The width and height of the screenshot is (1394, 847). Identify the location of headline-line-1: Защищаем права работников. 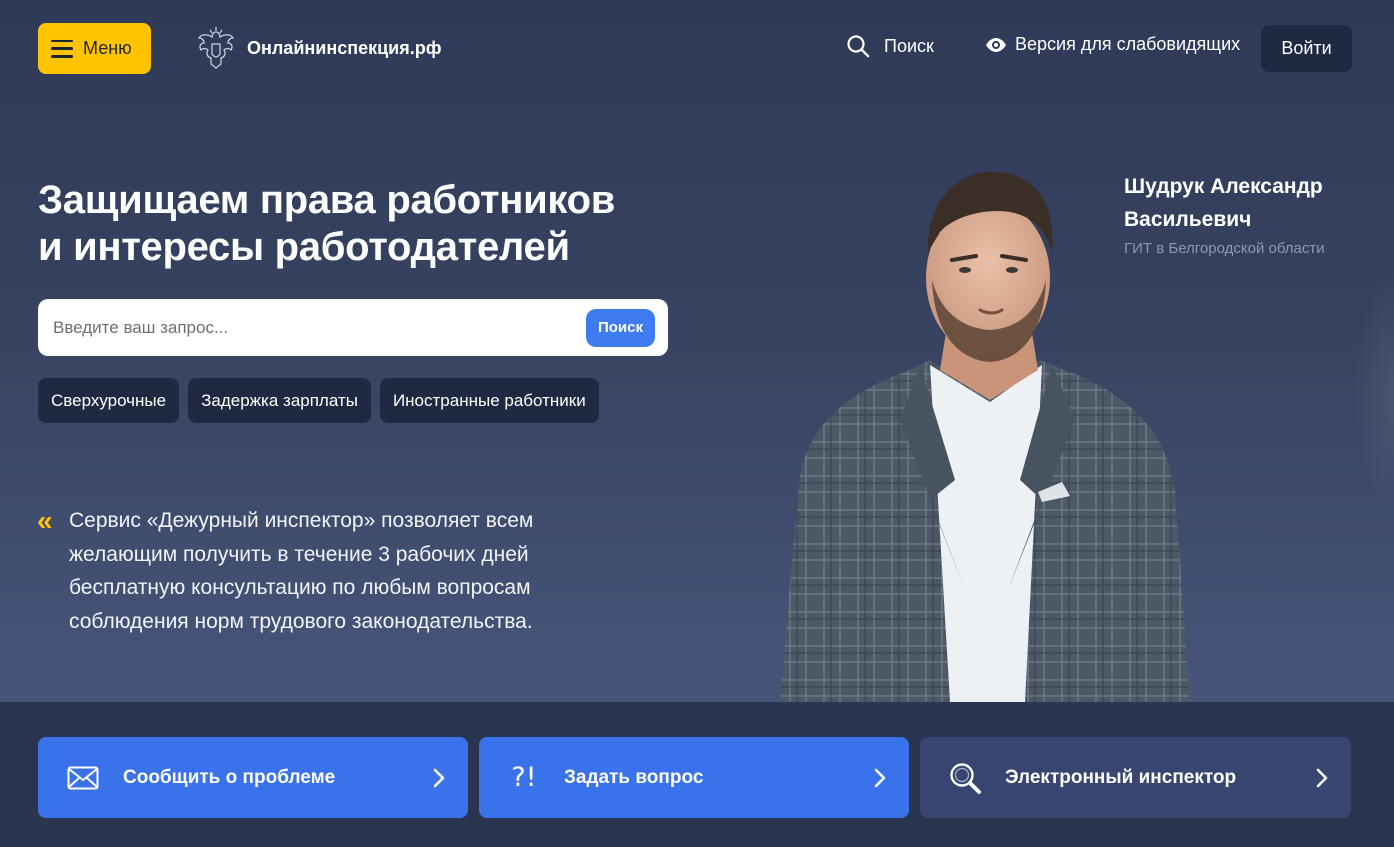
(326, 200).